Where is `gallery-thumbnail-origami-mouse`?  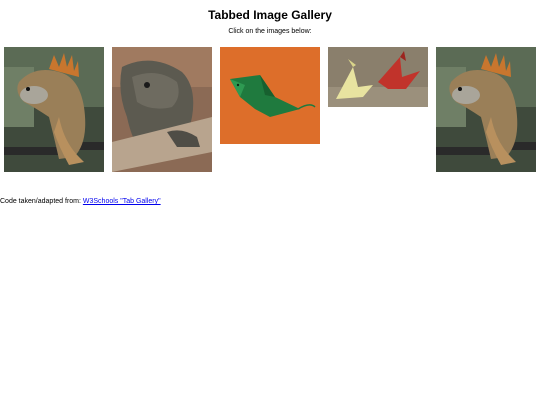
gallery-thumbnail-origami-mouse is located at coordinates (270, 95).